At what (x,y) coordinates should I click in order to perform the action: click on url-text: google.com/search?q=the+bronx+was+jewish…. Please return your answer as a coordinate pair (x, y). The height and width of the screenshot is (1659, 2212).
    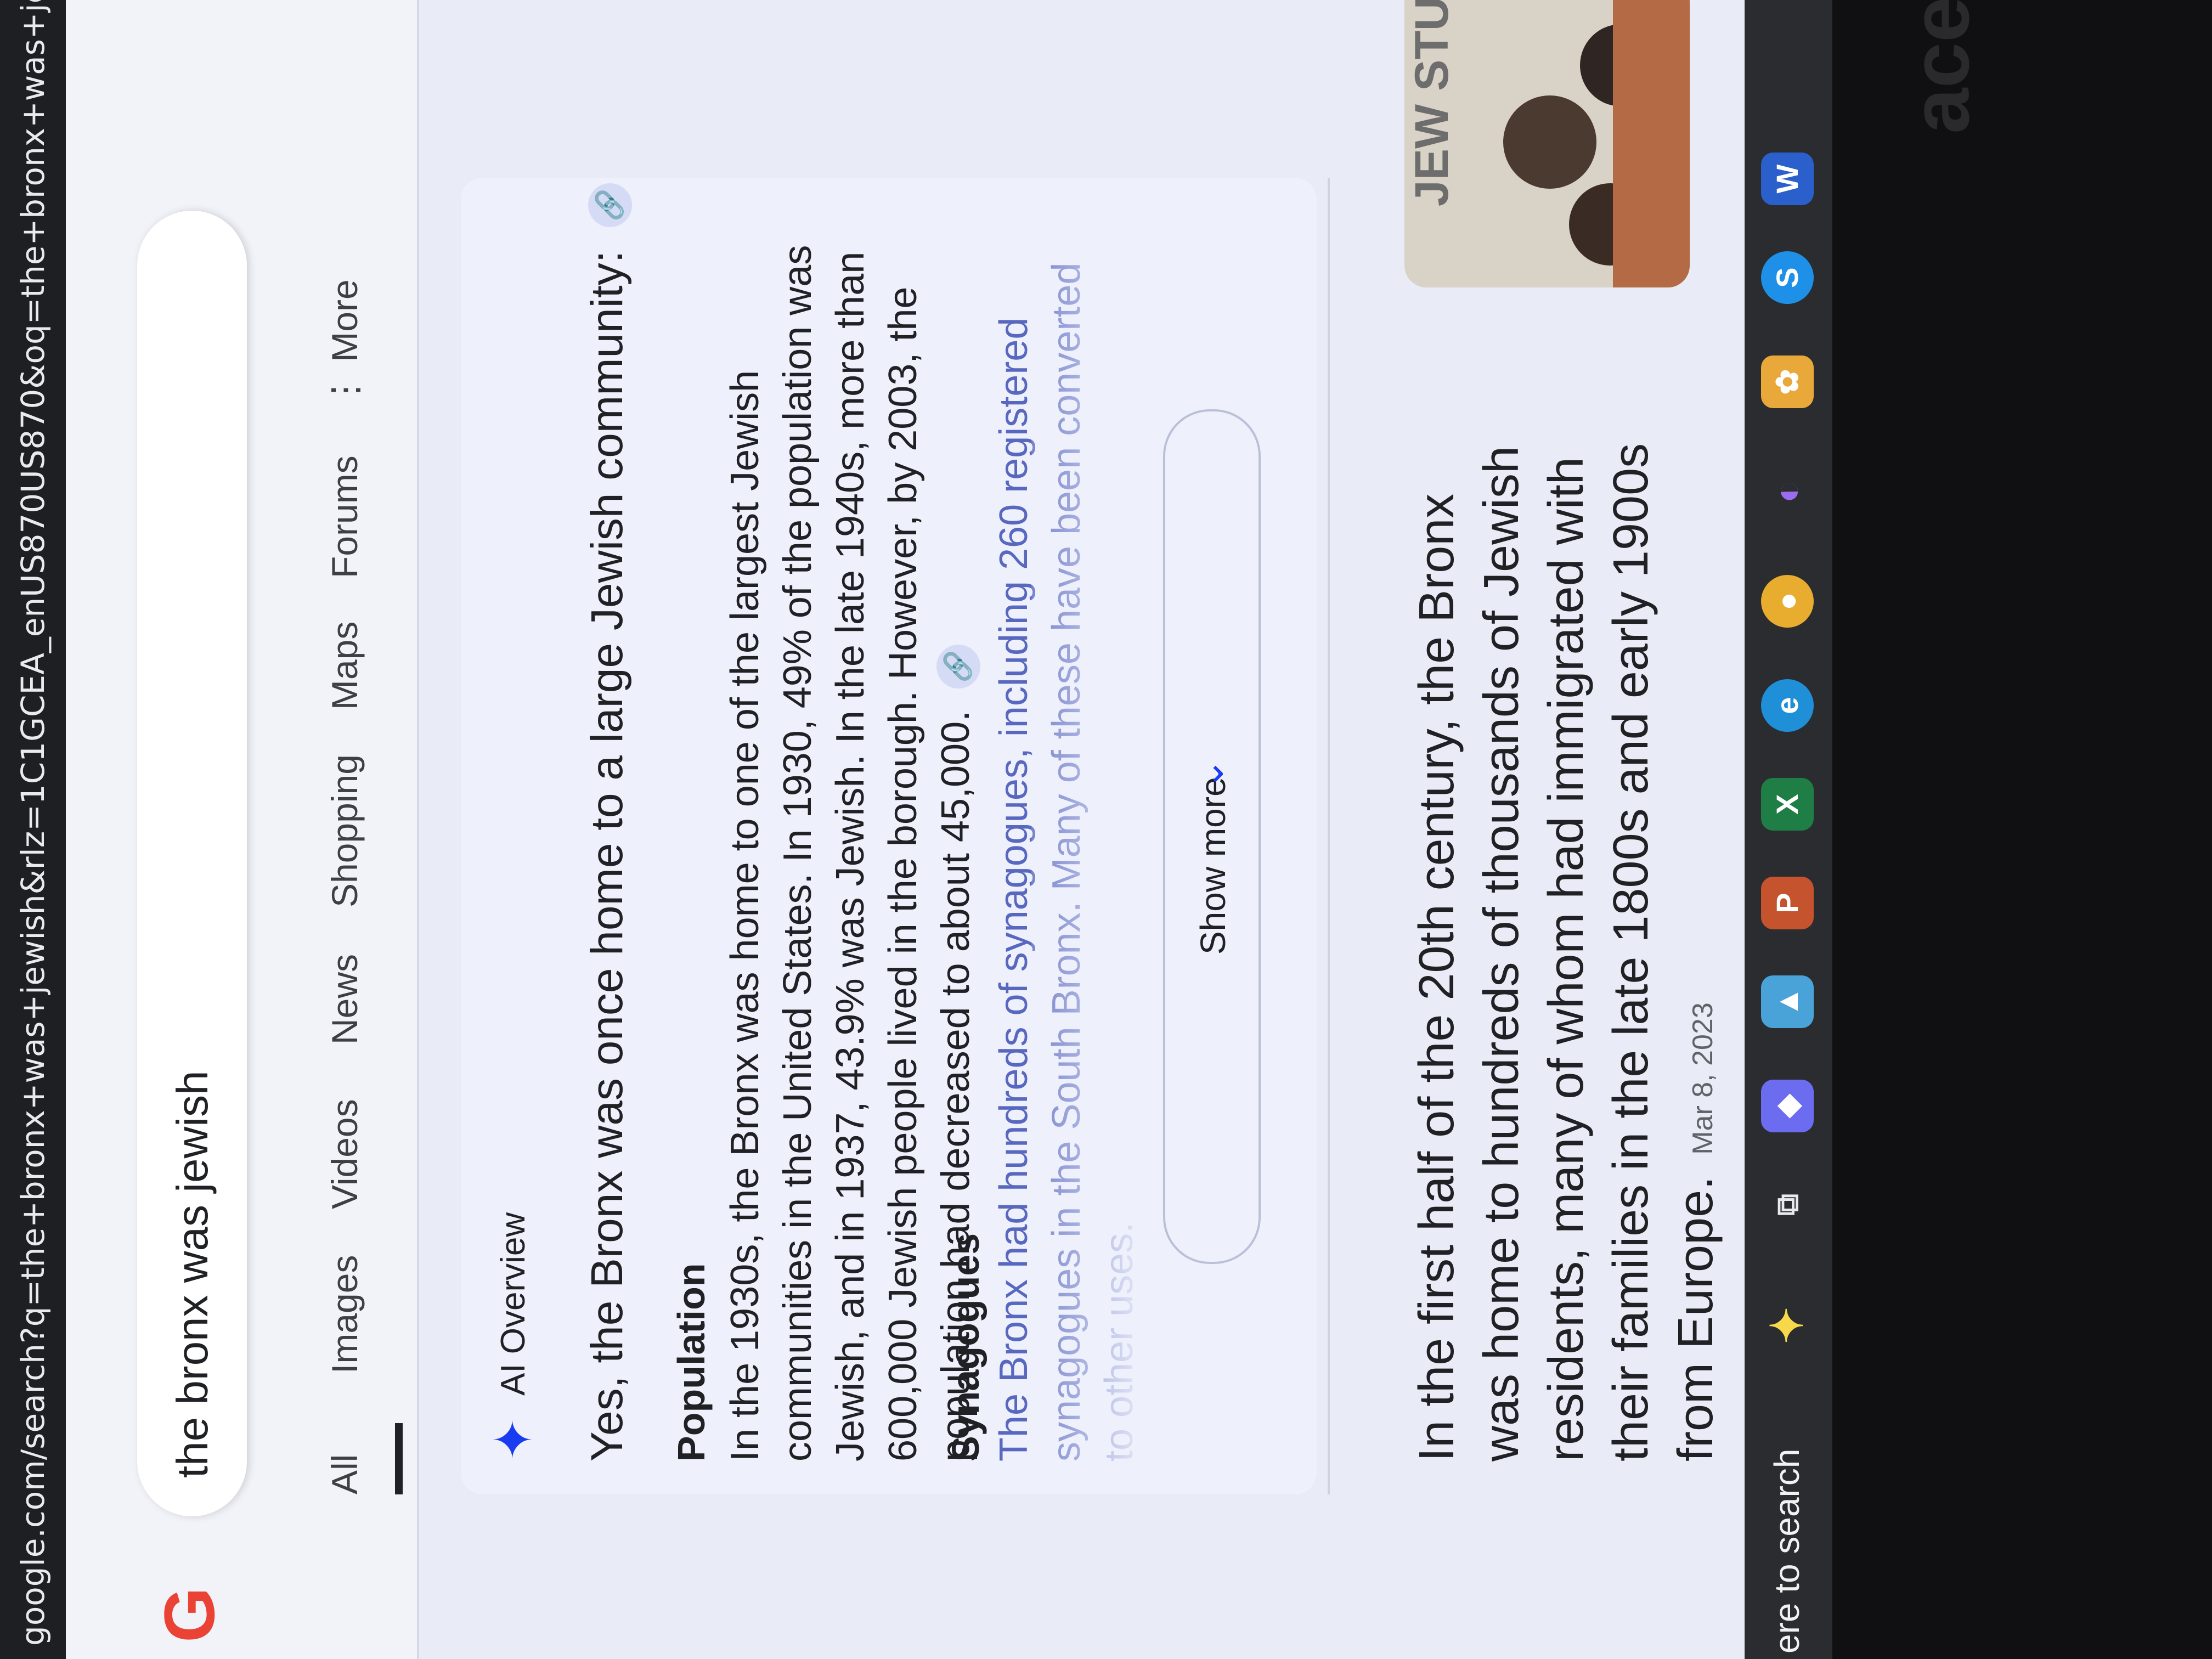
    Looking at the image, I should click on (33, 823).